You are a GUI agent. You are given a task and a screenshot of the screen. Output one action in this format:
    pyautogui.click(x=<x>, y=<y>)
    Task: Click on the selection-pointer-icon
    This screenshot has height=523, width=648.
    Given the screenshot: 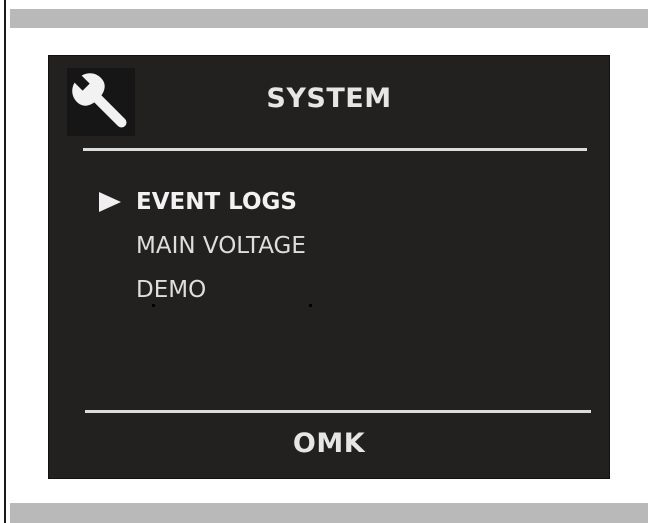 What is the action you would take?
    pyautogui.click(x=110, y=202)
    